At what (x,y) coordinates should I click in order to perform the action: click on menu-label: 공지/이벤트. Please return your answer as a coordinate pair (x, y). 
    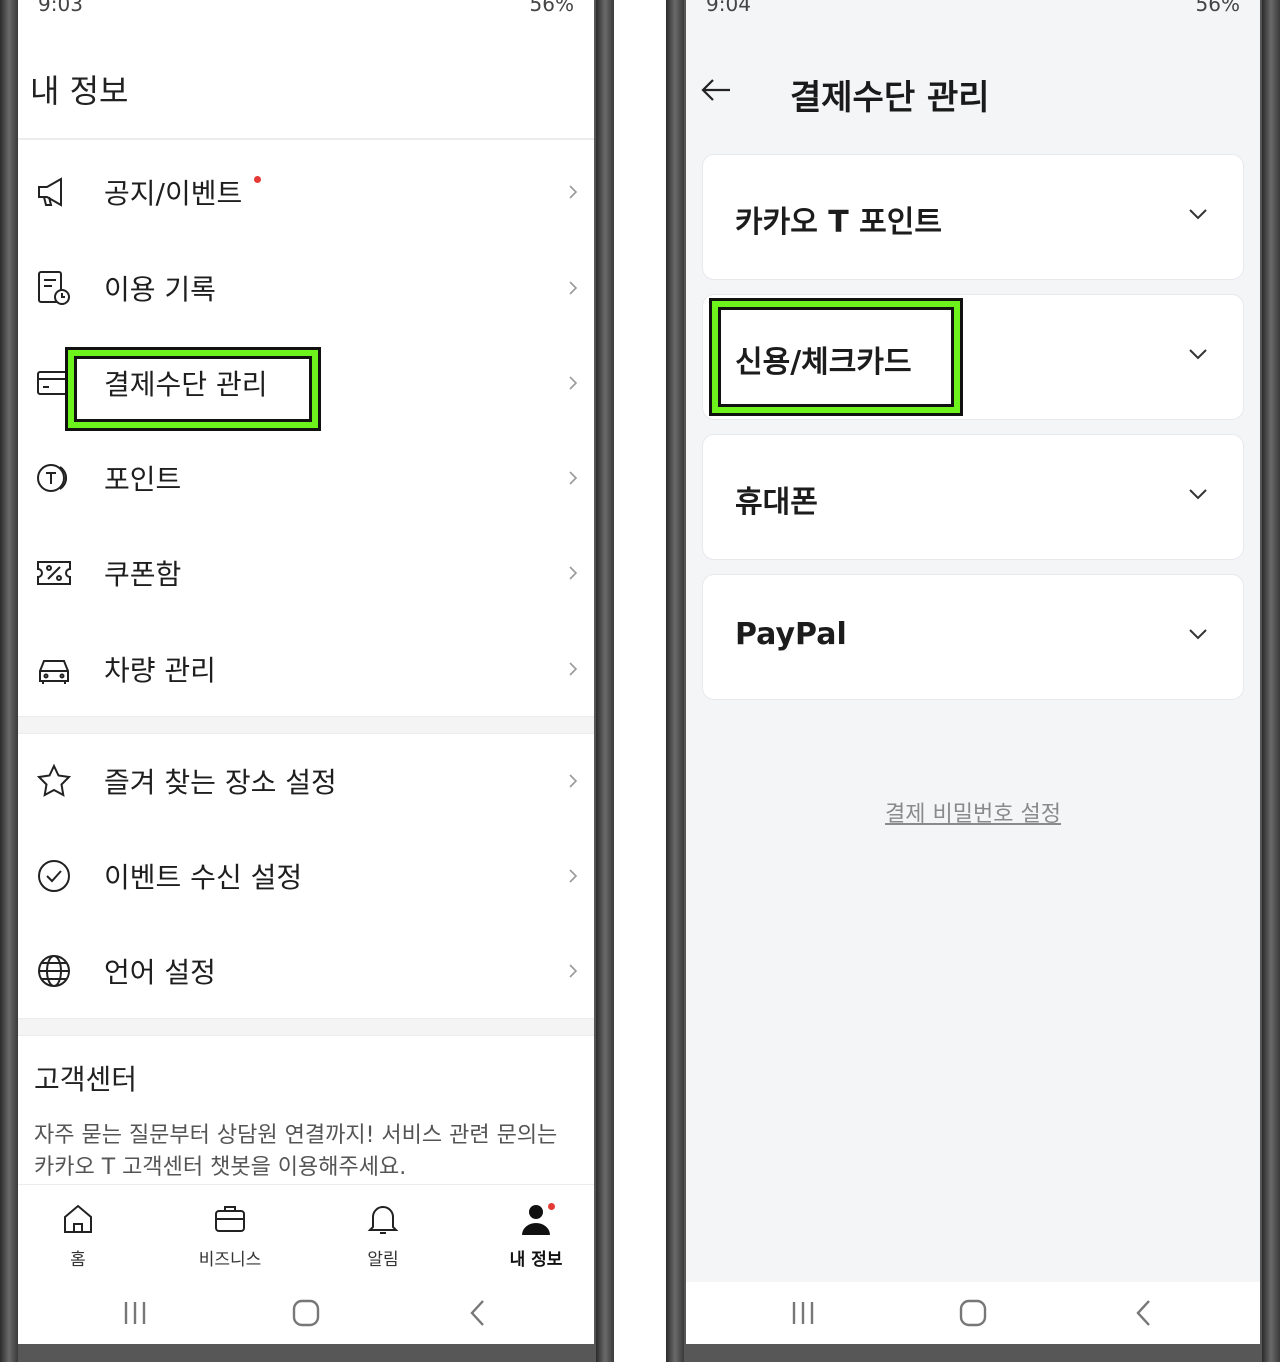
    Looking at the image, I should click on (173, 193).